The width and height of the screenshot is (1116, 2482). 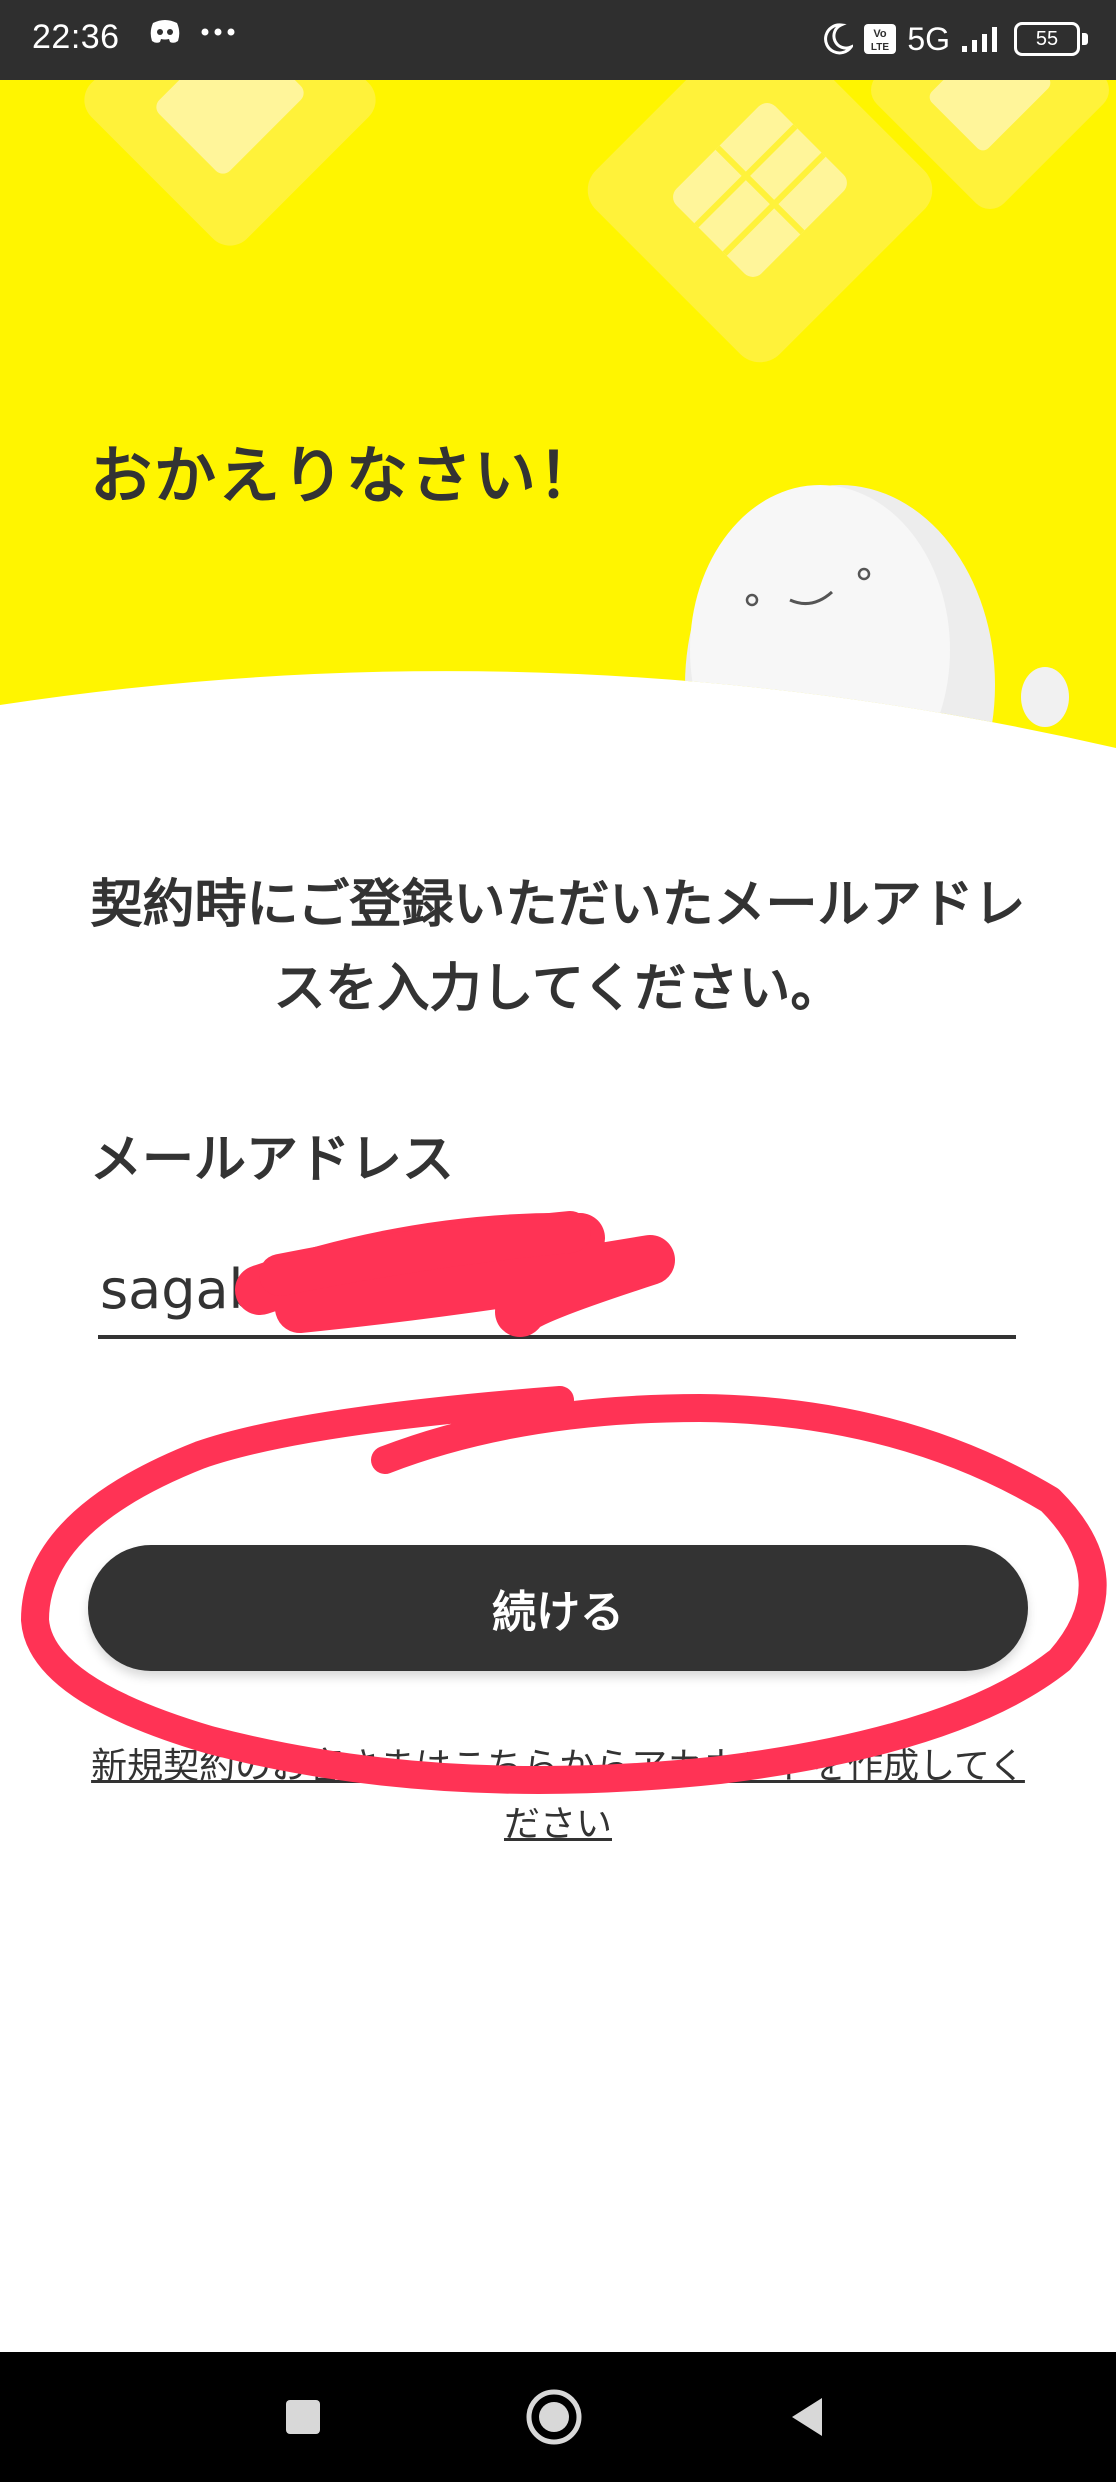 What do you see at coordinates (880, 47) in the screenshot?
I see `svg-text: LTE` at bounding box center [880, 47].